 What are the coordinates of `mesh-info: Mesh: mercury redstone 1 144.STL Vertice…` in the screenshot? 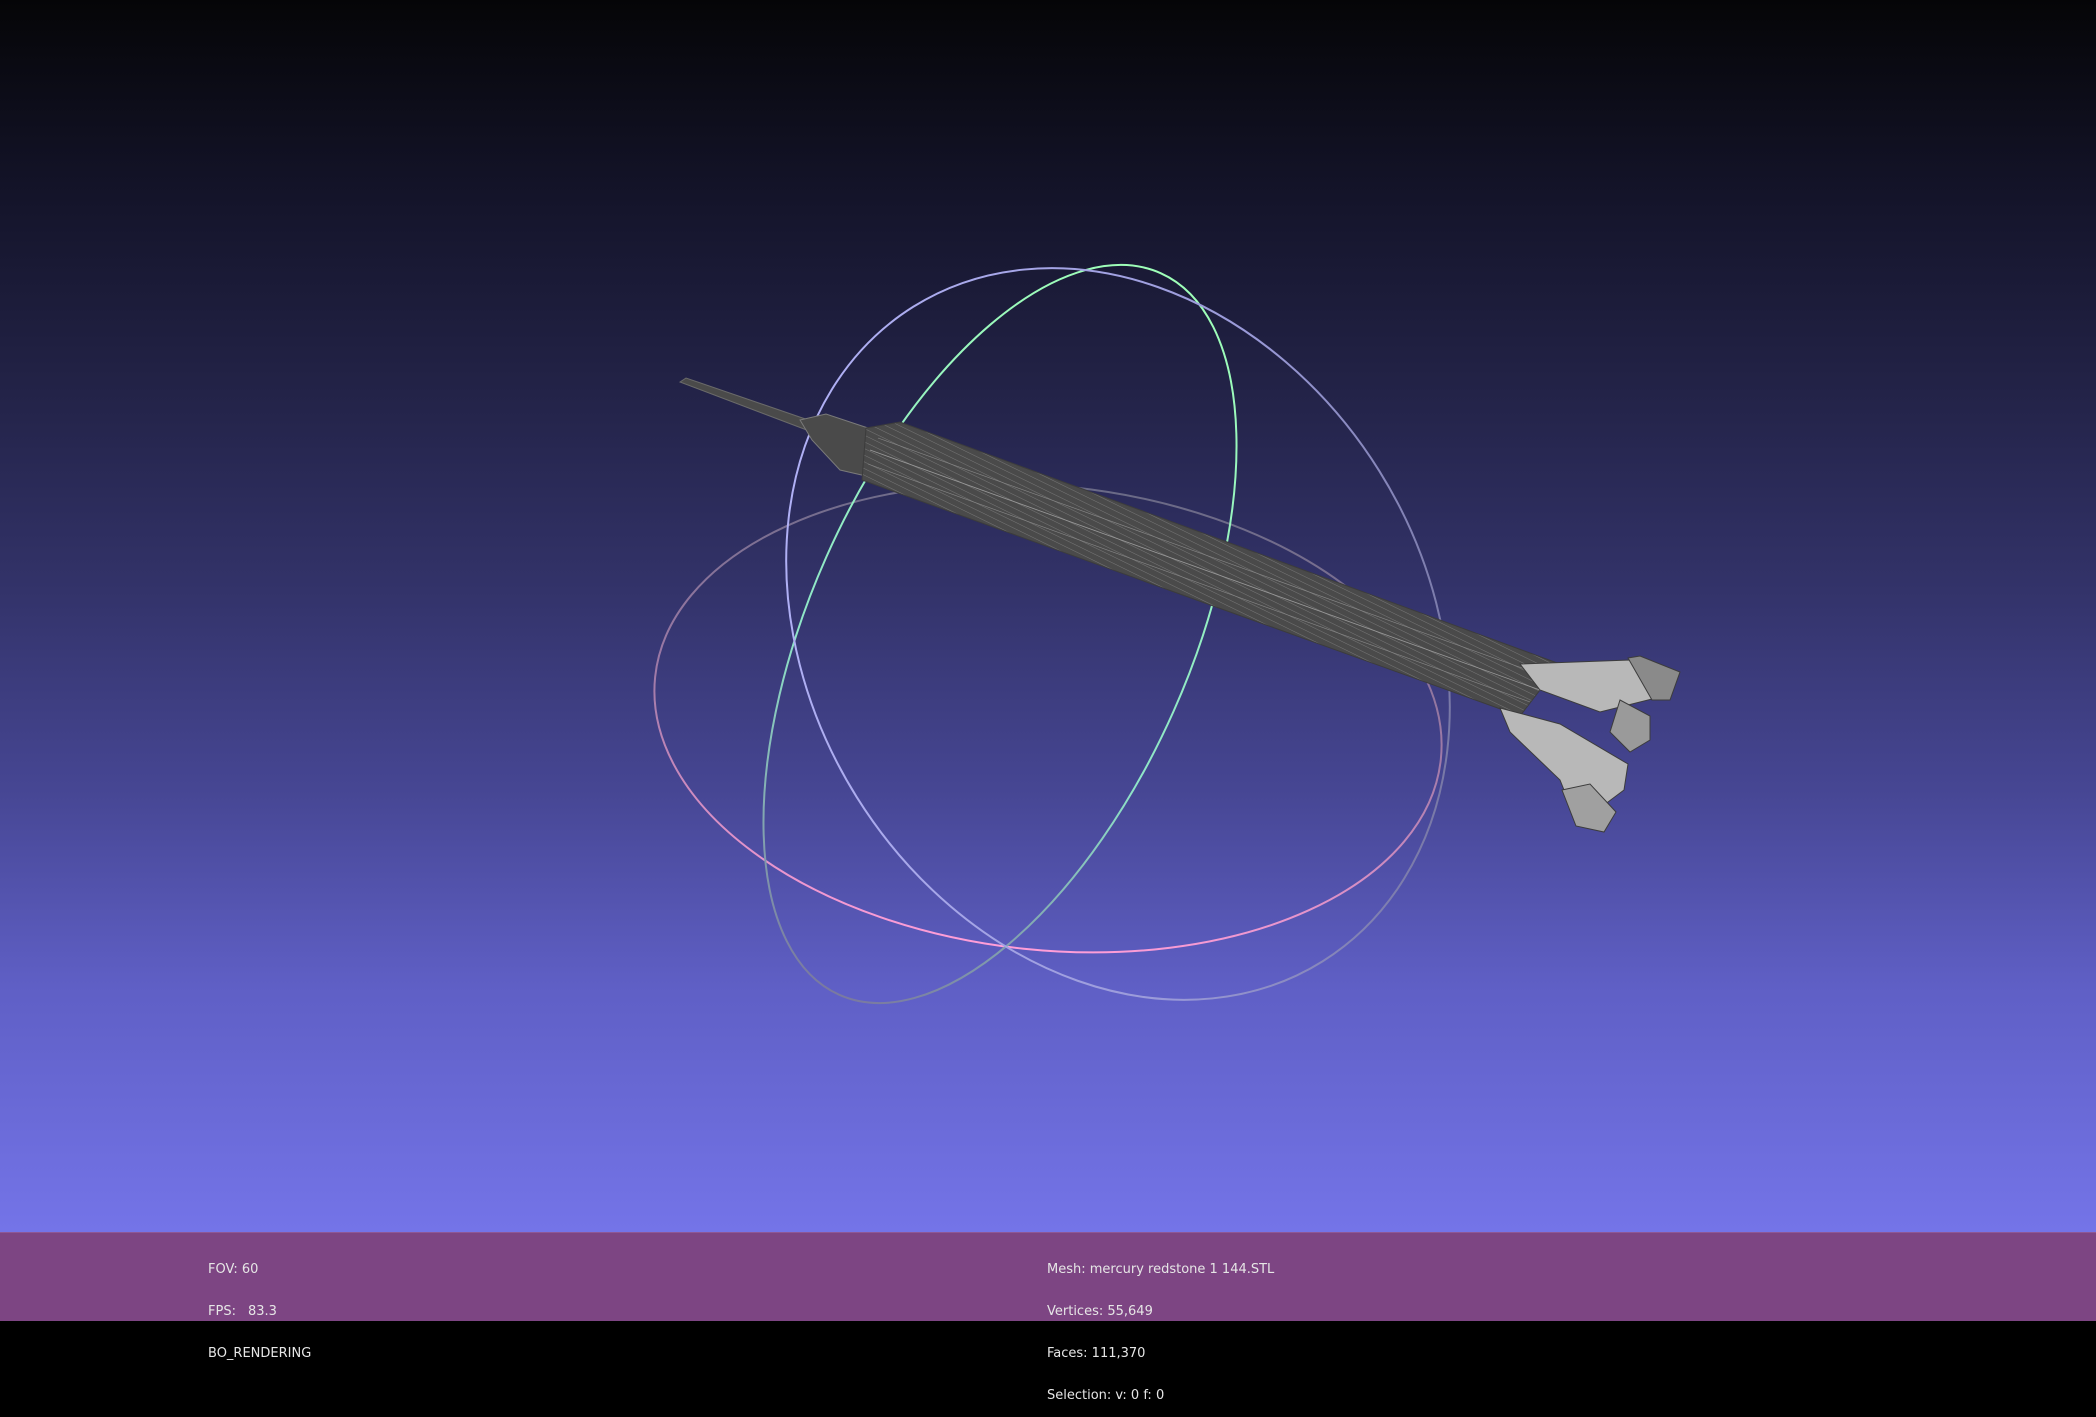 It's located at (1160, 1326).